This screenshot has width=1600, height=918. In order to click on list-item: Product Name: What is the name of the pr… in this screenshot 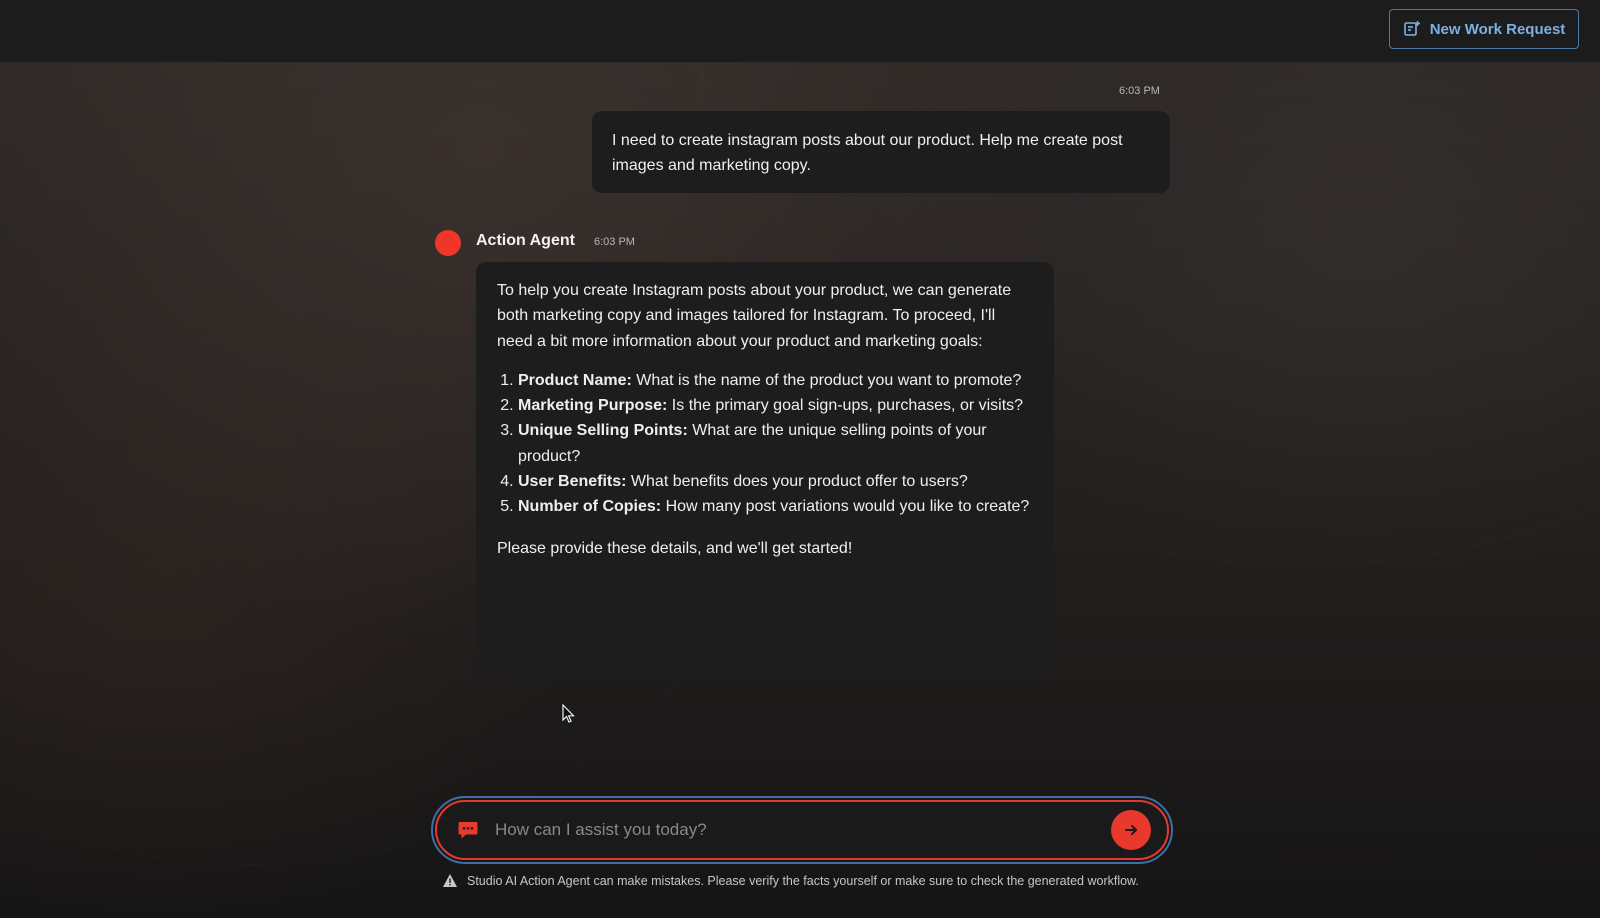, I will do `click(775, 380)`.